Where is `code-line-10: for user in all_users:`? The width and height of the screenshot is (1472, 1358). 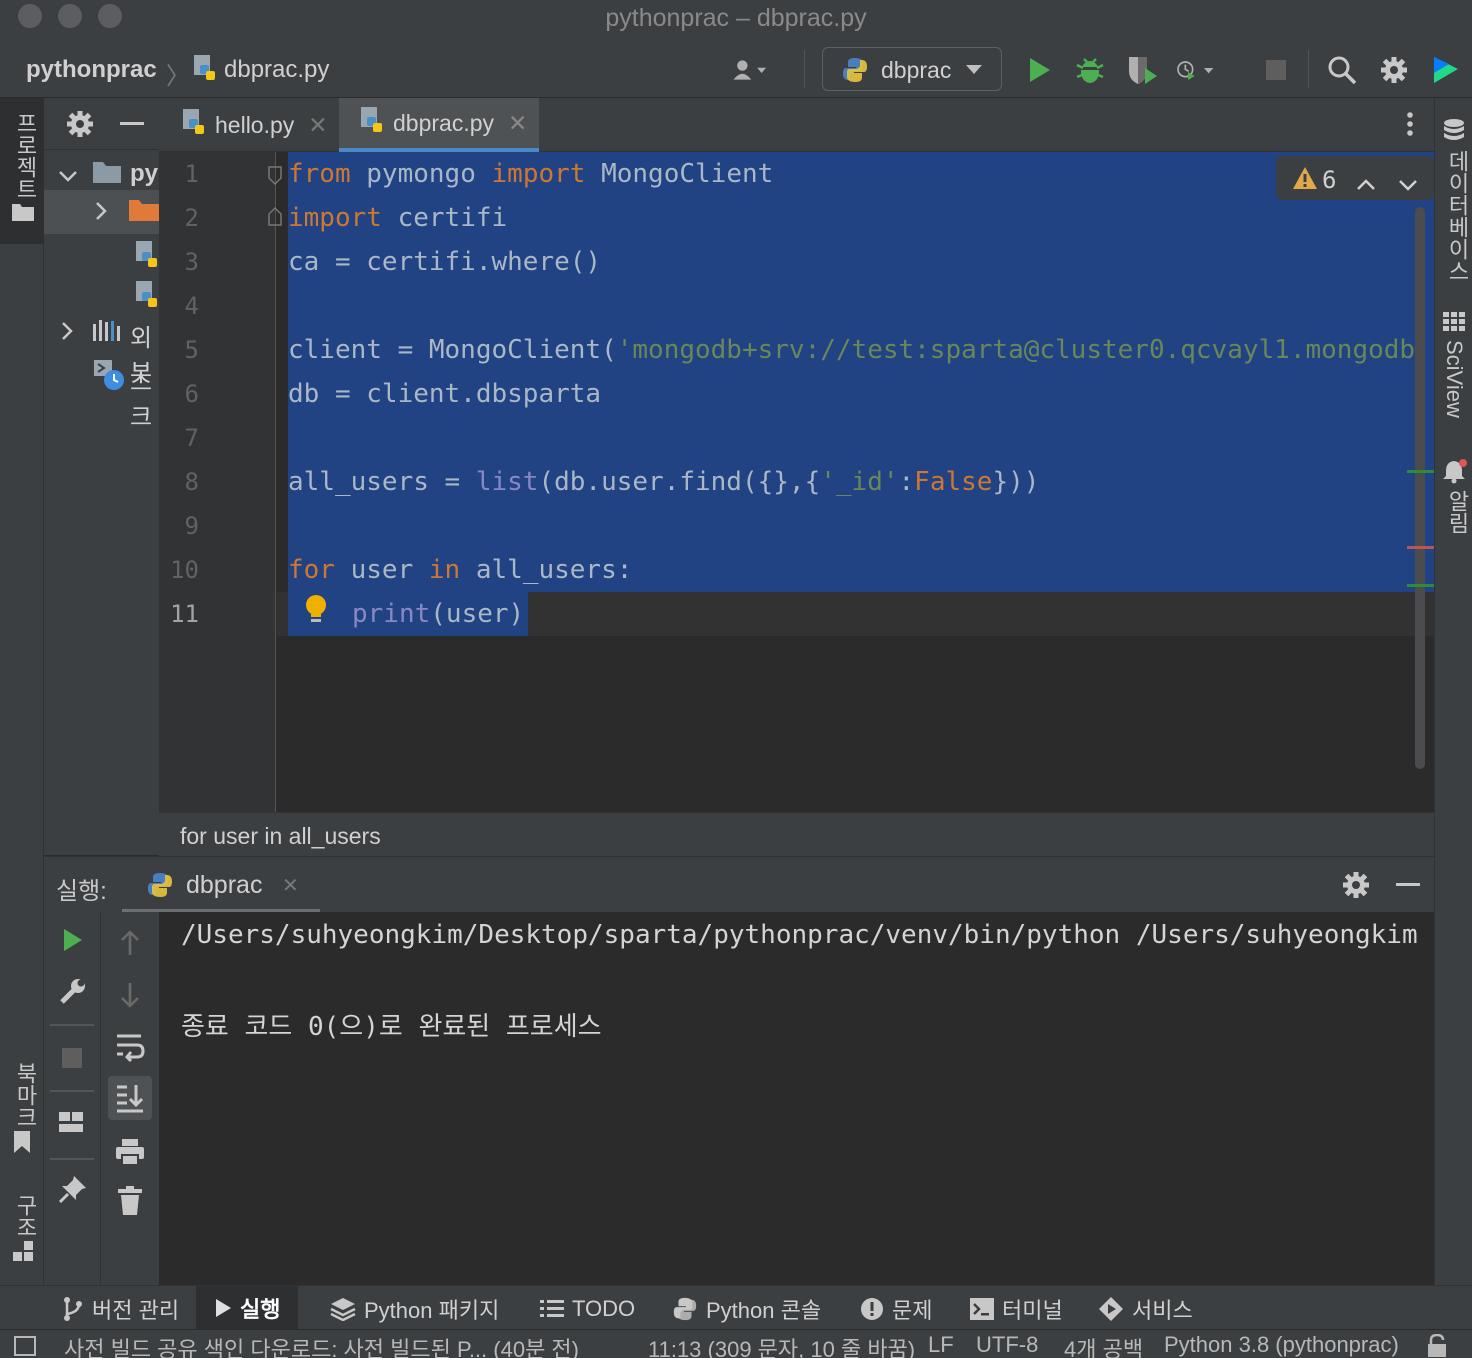 code-line-10: for user in all_users: is located at coordinates (460, 570).